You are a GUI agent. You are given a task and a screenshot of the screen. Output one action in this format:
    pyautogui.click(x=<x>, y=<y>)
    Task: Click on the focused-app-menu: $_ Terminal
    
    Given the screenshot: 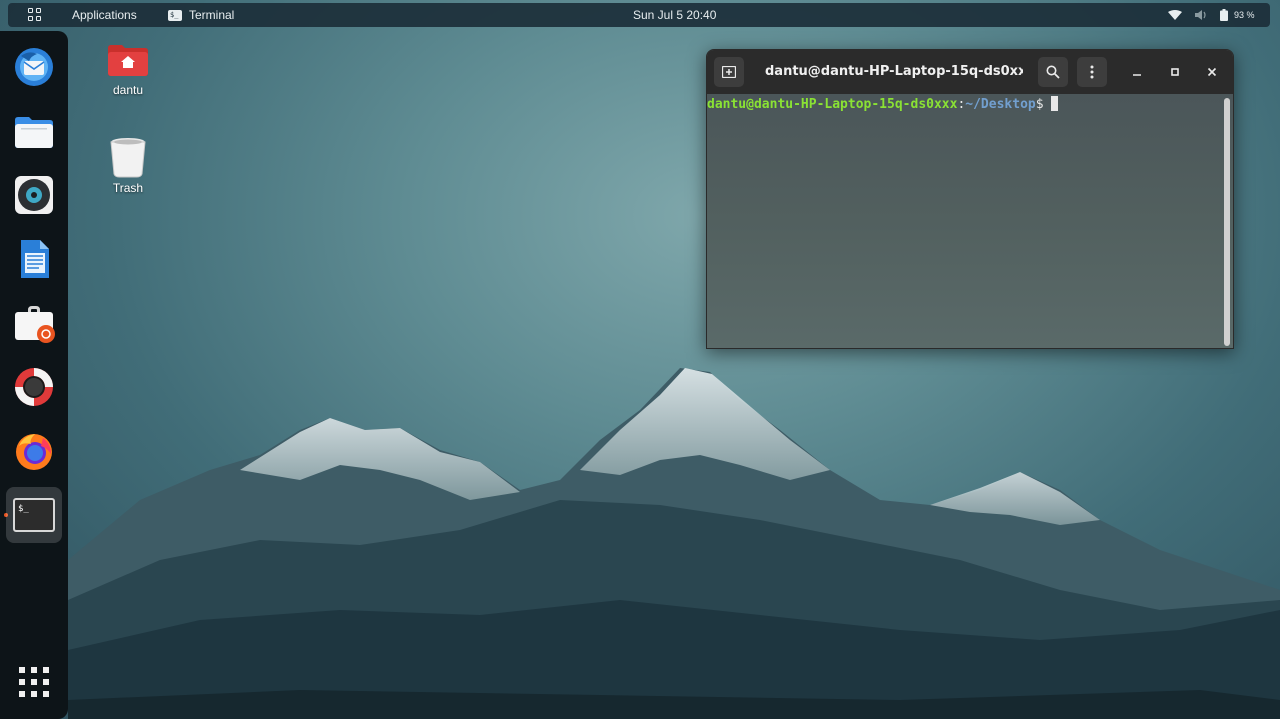 What is the action you would take?
    pyautogui.click(x=201, y=15)
    